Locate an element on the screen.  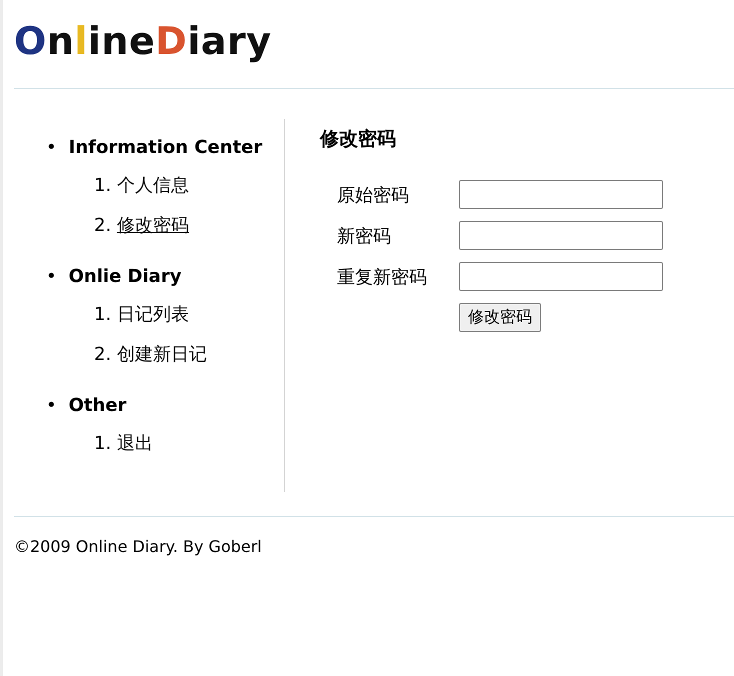
form-title: 修改密码 is located at coordinates (358, 139).